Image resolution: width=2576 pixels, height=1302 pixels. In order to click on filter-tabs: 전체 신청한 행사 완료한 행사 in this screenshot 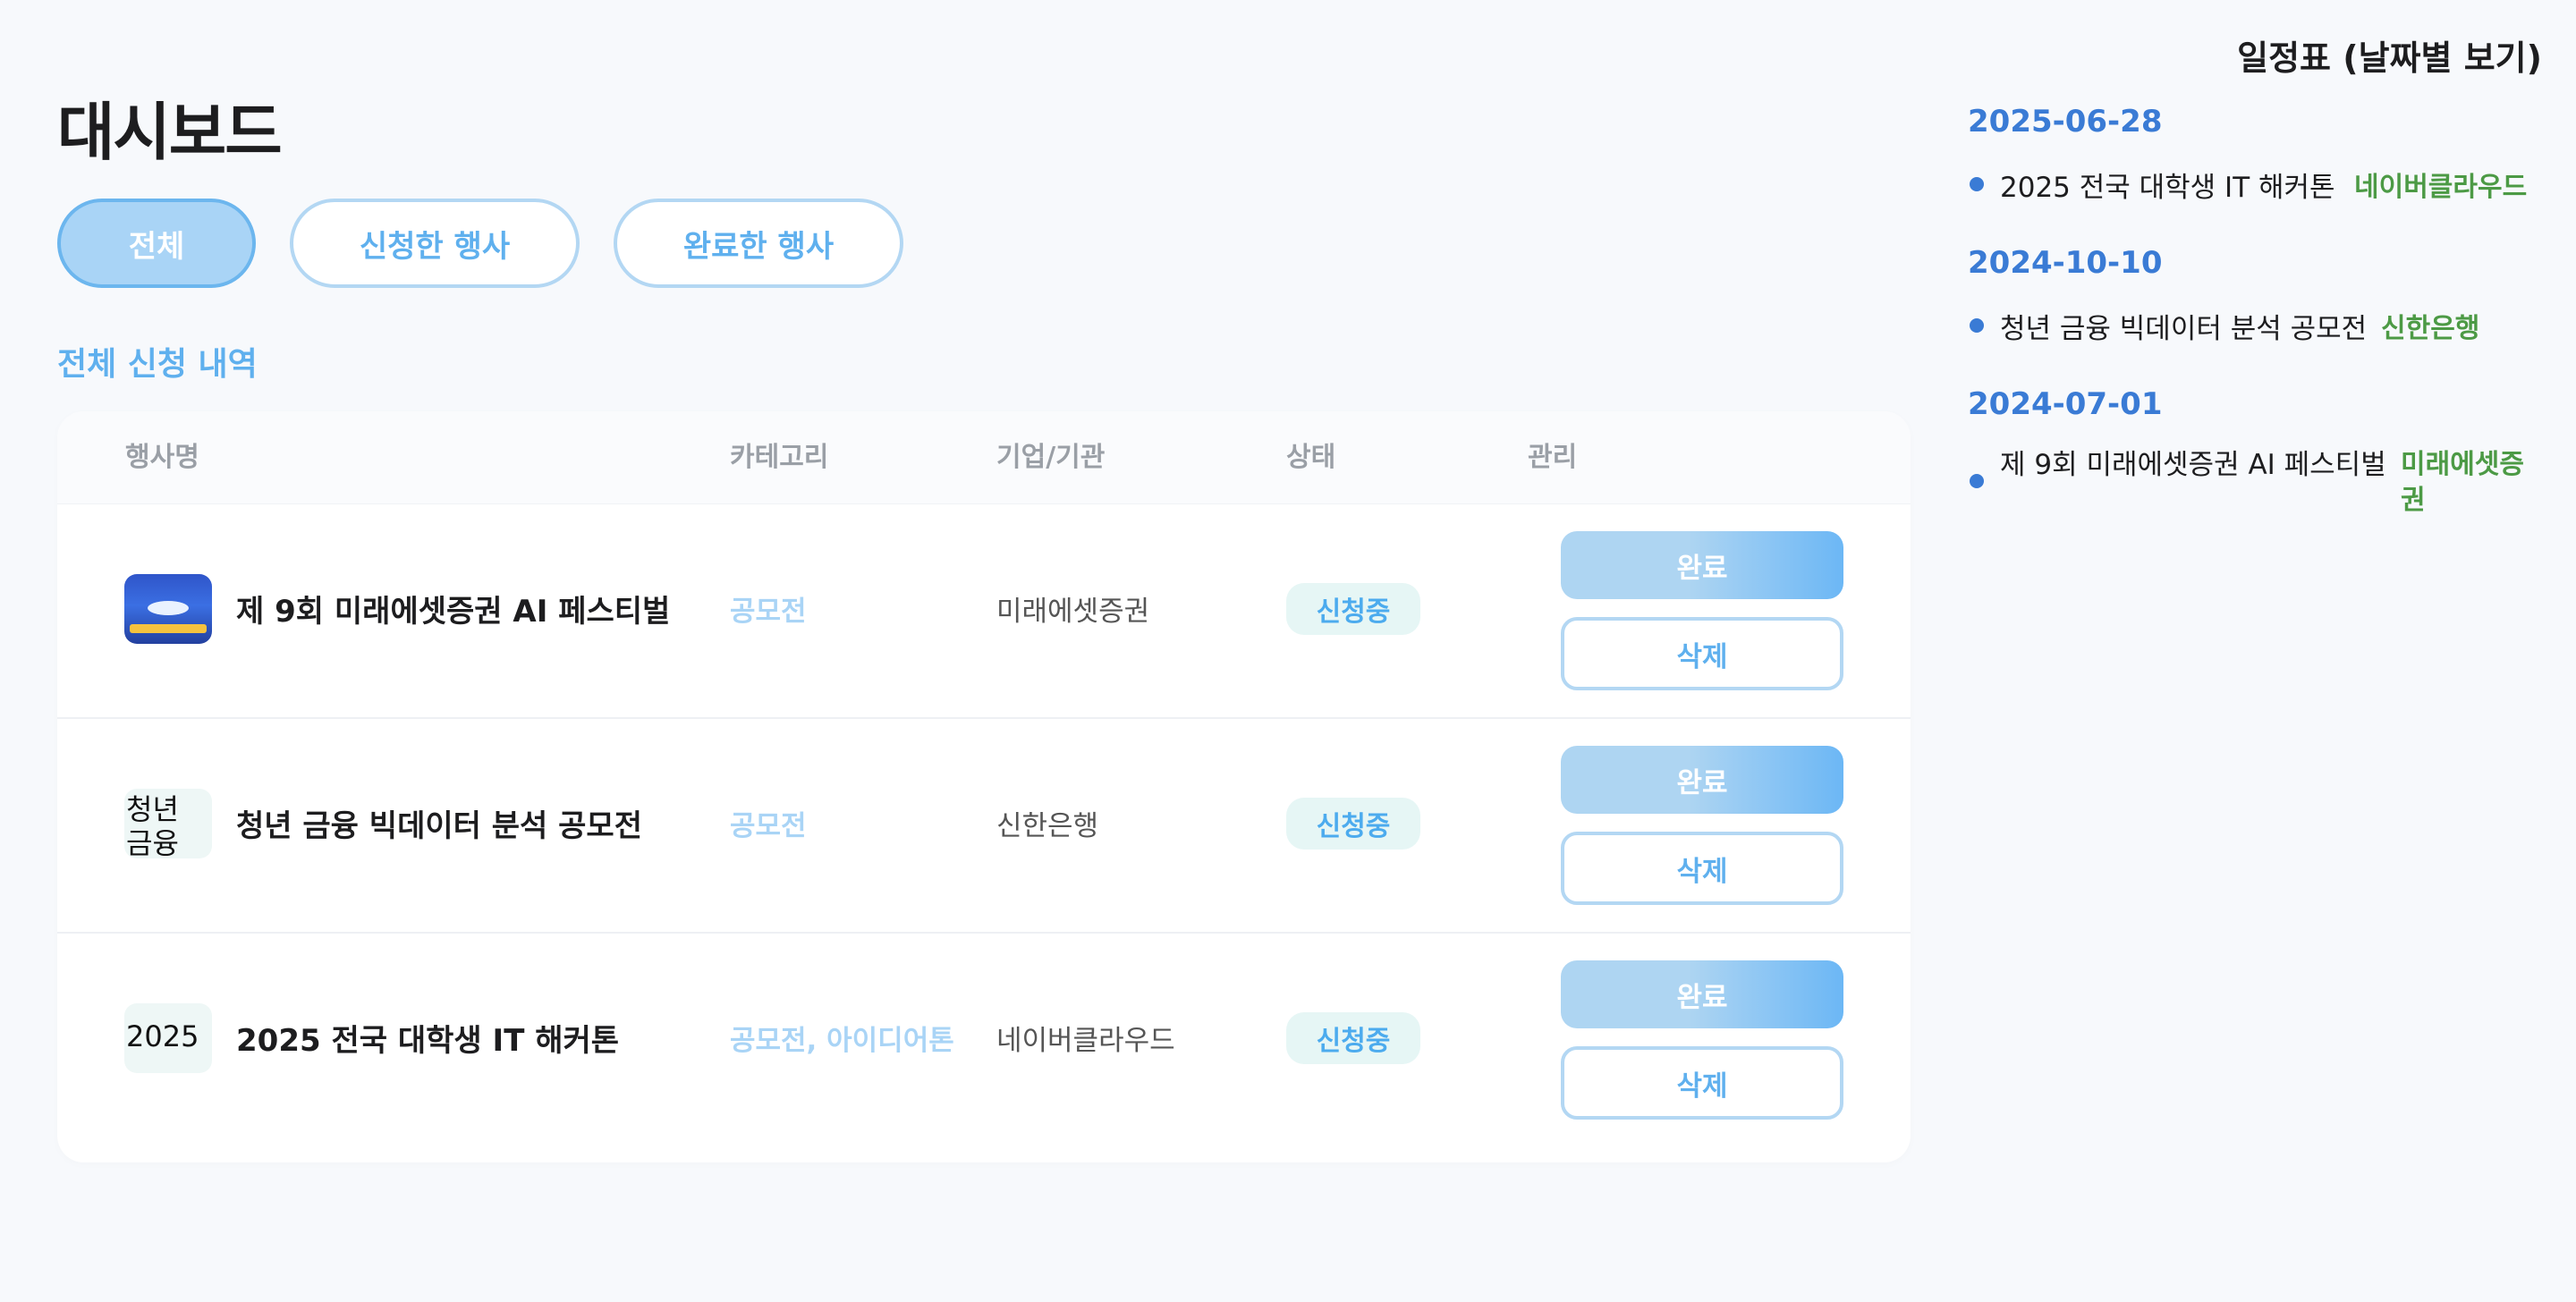, I will do `click(480, 243)`.